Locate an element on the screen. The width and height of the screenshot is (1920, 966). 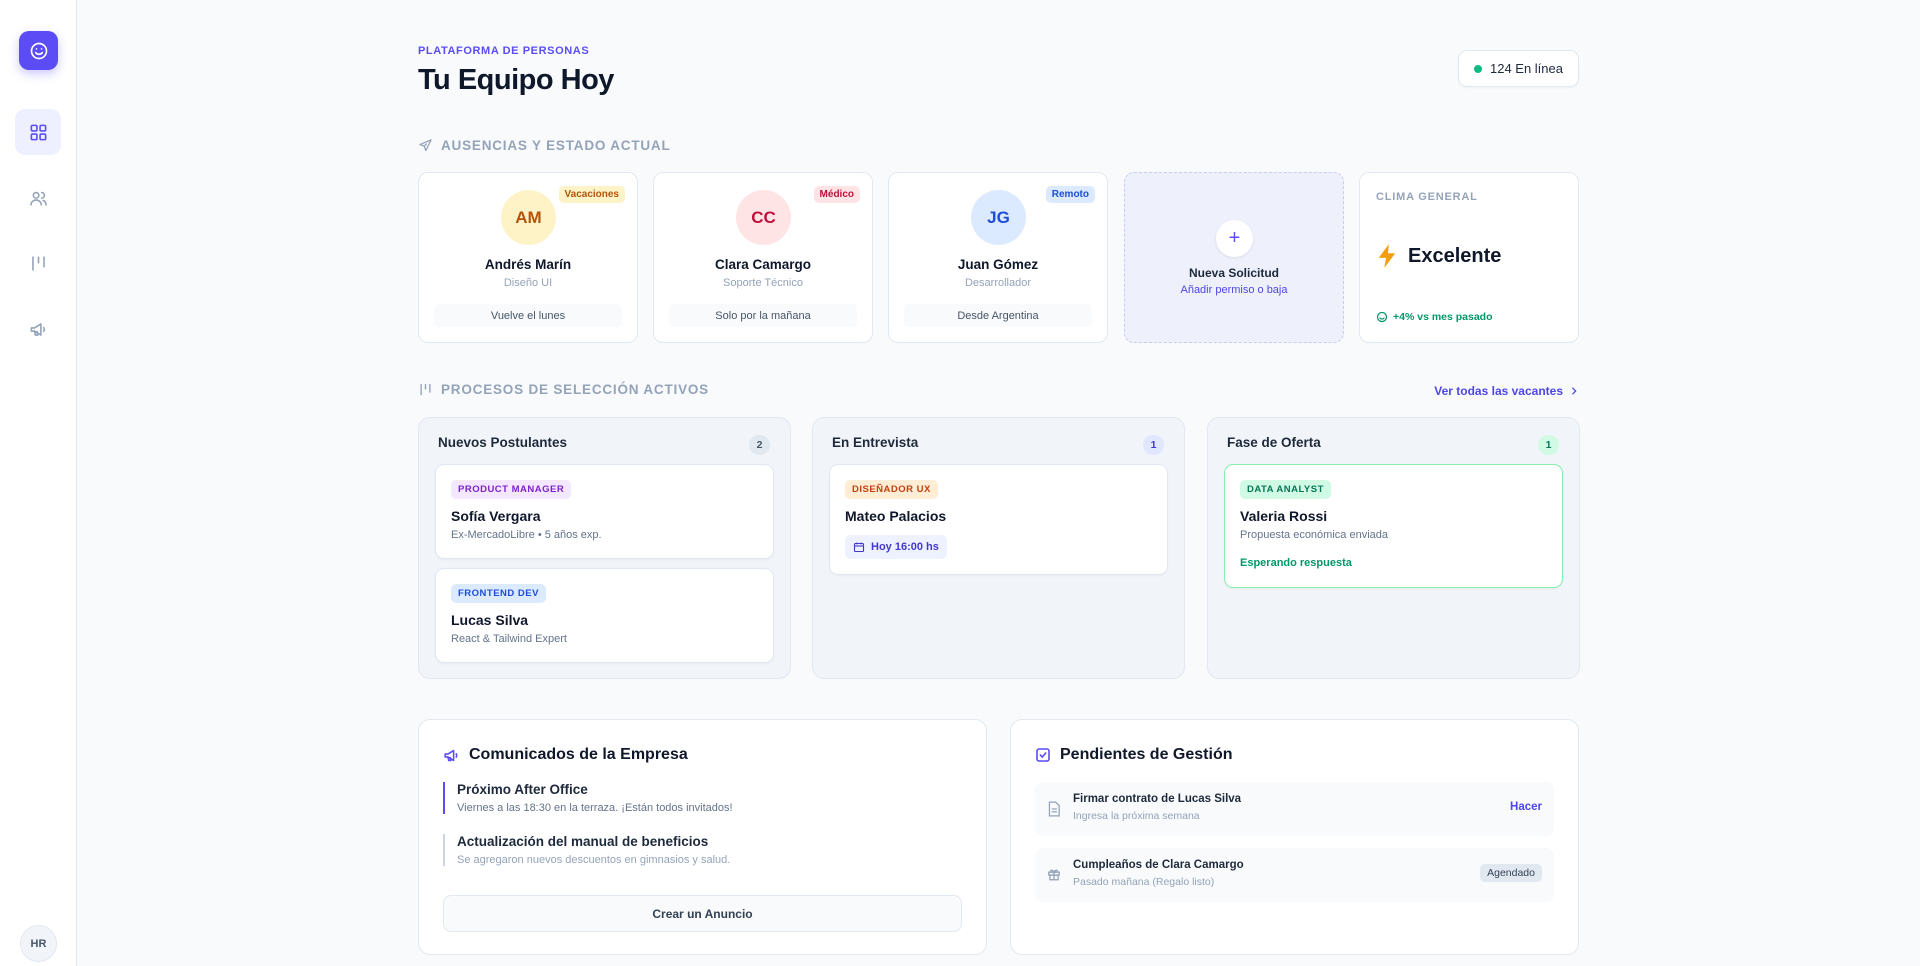
announcements-title: Comunicados de la Empresa is located at coordinates (565, 755).